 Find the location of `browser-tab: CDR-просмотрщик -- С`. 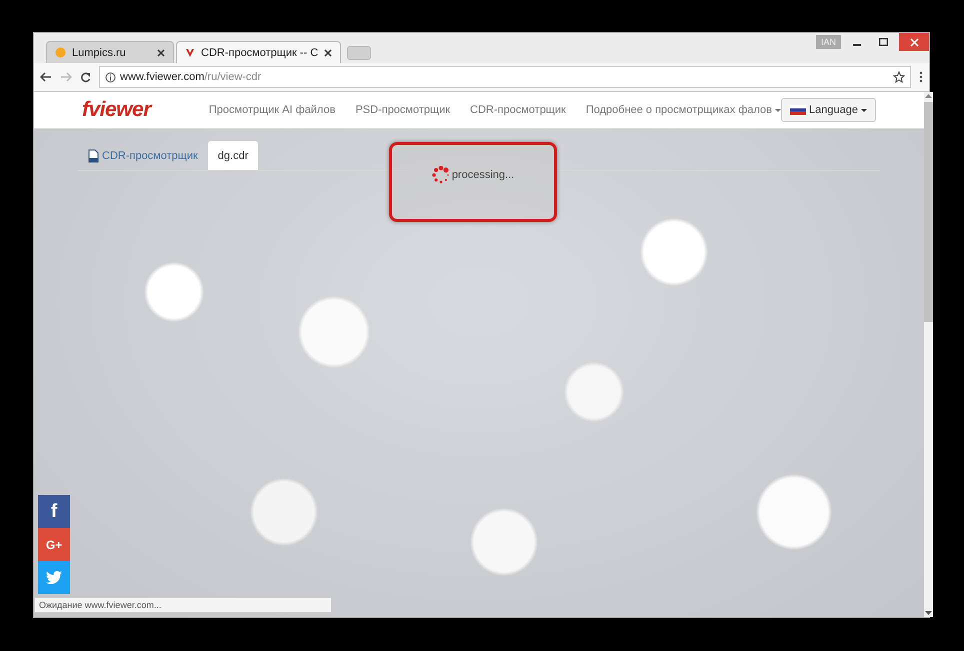

browser-tab: CDR-просмотрщик -- С is located at coordinates (259, 52).